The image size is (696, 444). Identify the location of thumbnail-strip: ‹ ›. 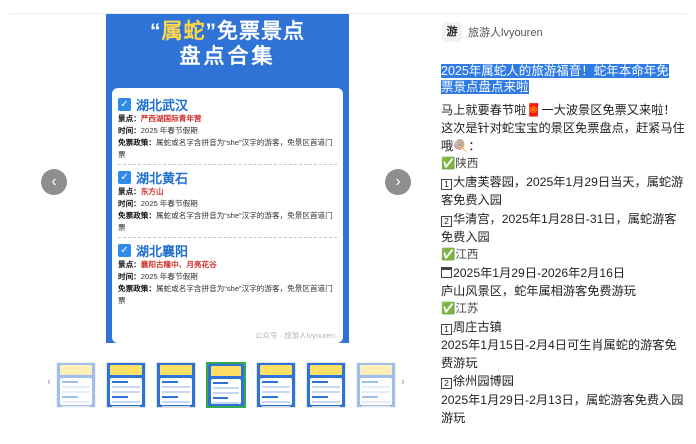
(225, 385).